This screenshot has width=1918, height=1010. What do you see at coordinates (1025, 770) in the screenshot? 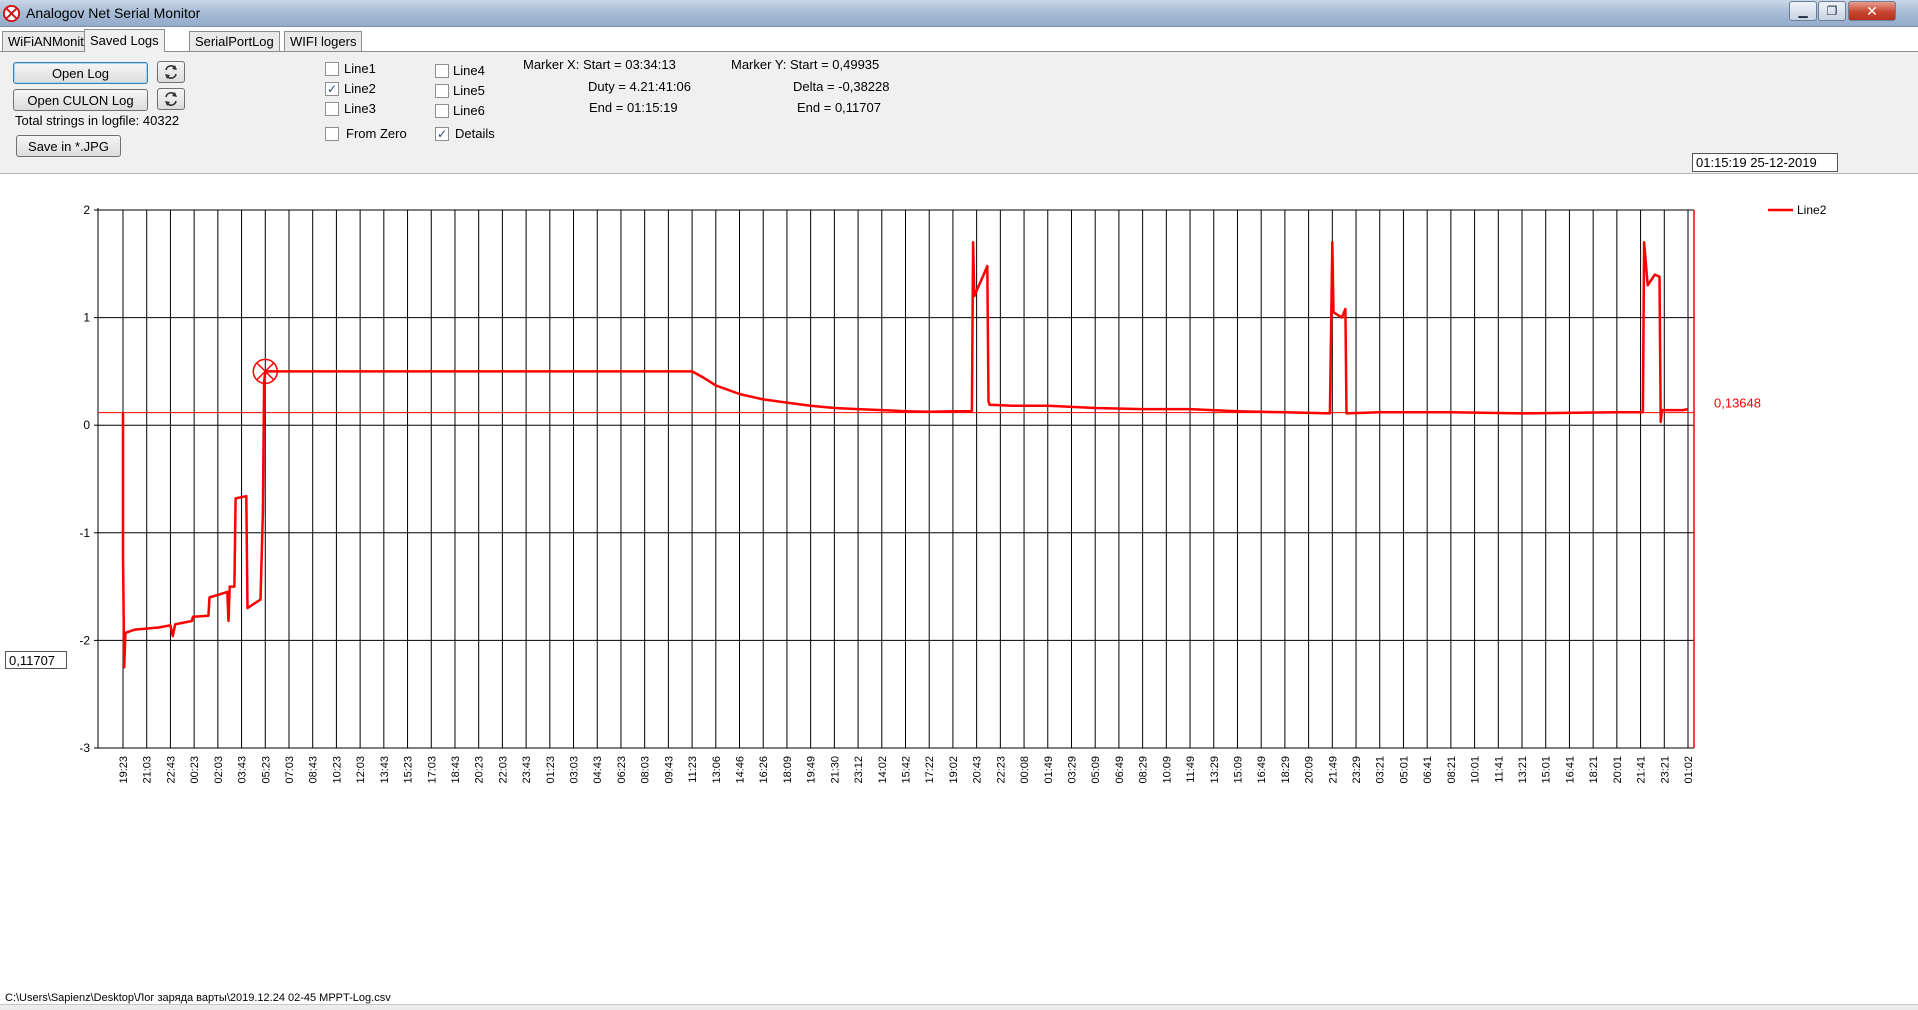
I see `x-tick-label: 00:08` at bounding box center [1025, 770].